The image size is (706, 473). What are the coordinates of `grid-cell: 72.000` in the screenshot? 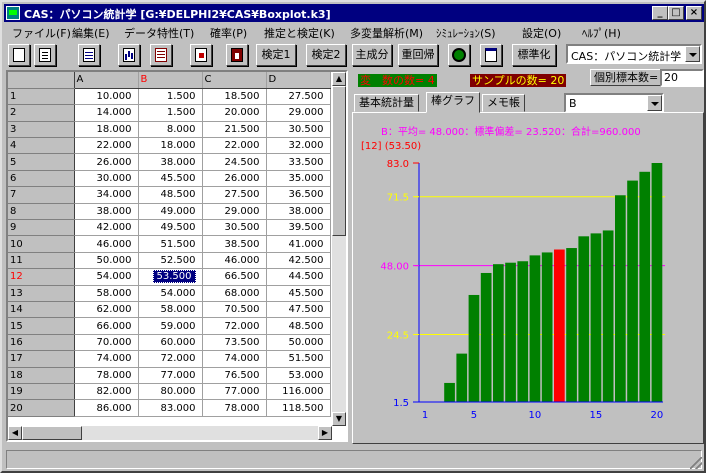 It's located at (234, 326).